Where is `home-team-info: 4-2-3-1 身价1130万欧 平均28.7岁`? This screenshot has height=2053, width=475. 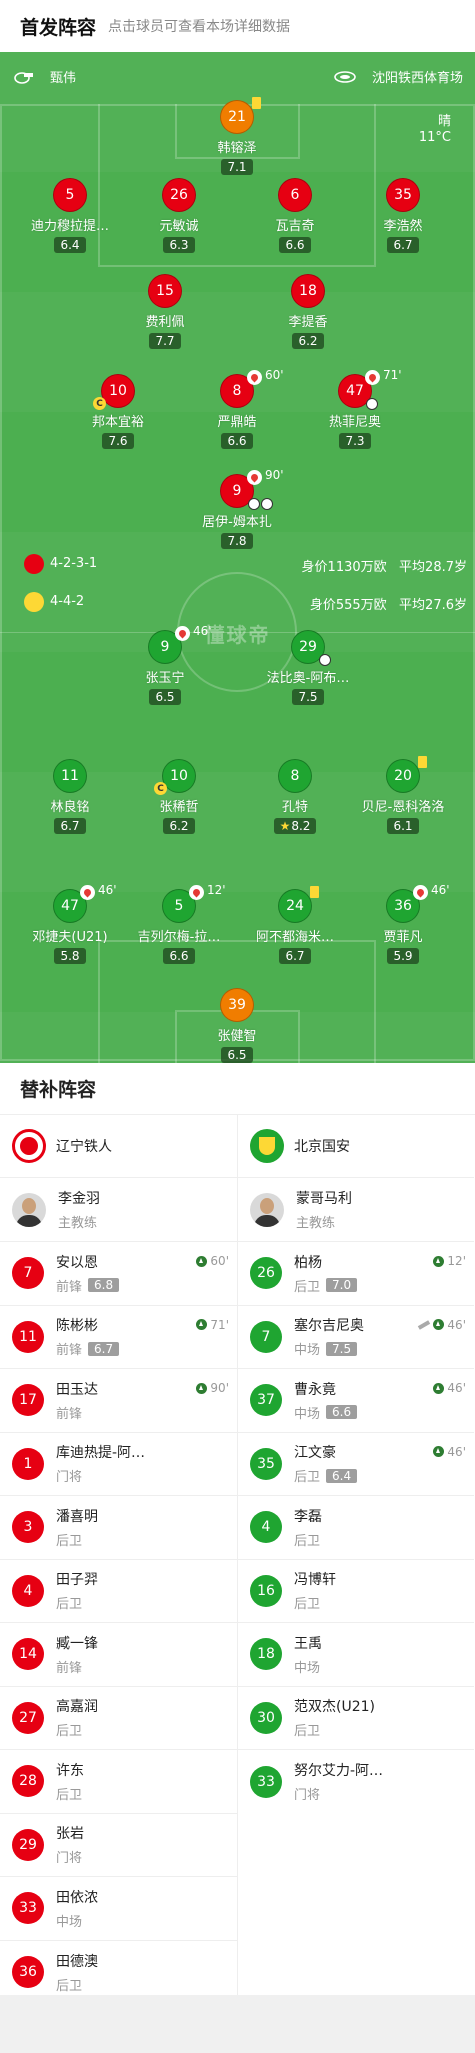
home-team-info: 4-2-3-1 身价1130万欧 平均28.7岁 is located at coordinates (237, 564).